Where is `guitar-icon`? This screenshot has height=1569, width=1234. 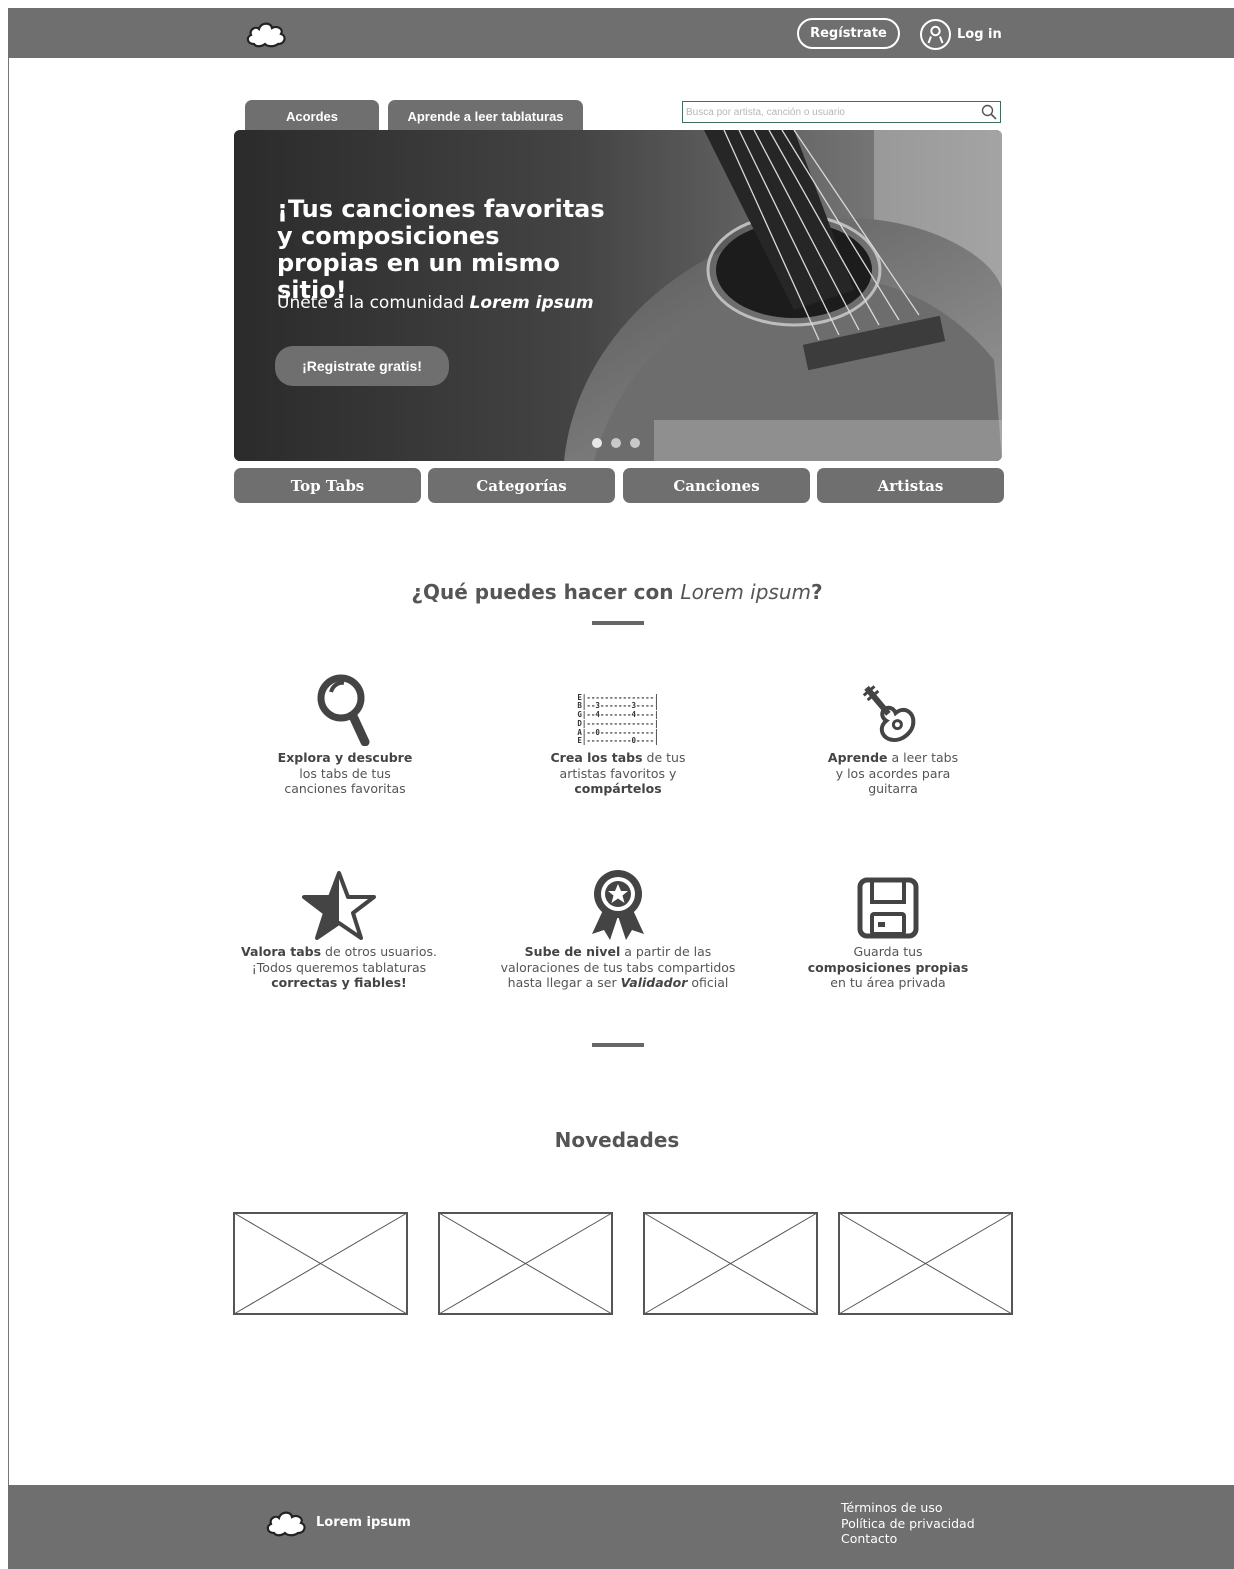
guitar-icon is located at coordinates (889, 713).